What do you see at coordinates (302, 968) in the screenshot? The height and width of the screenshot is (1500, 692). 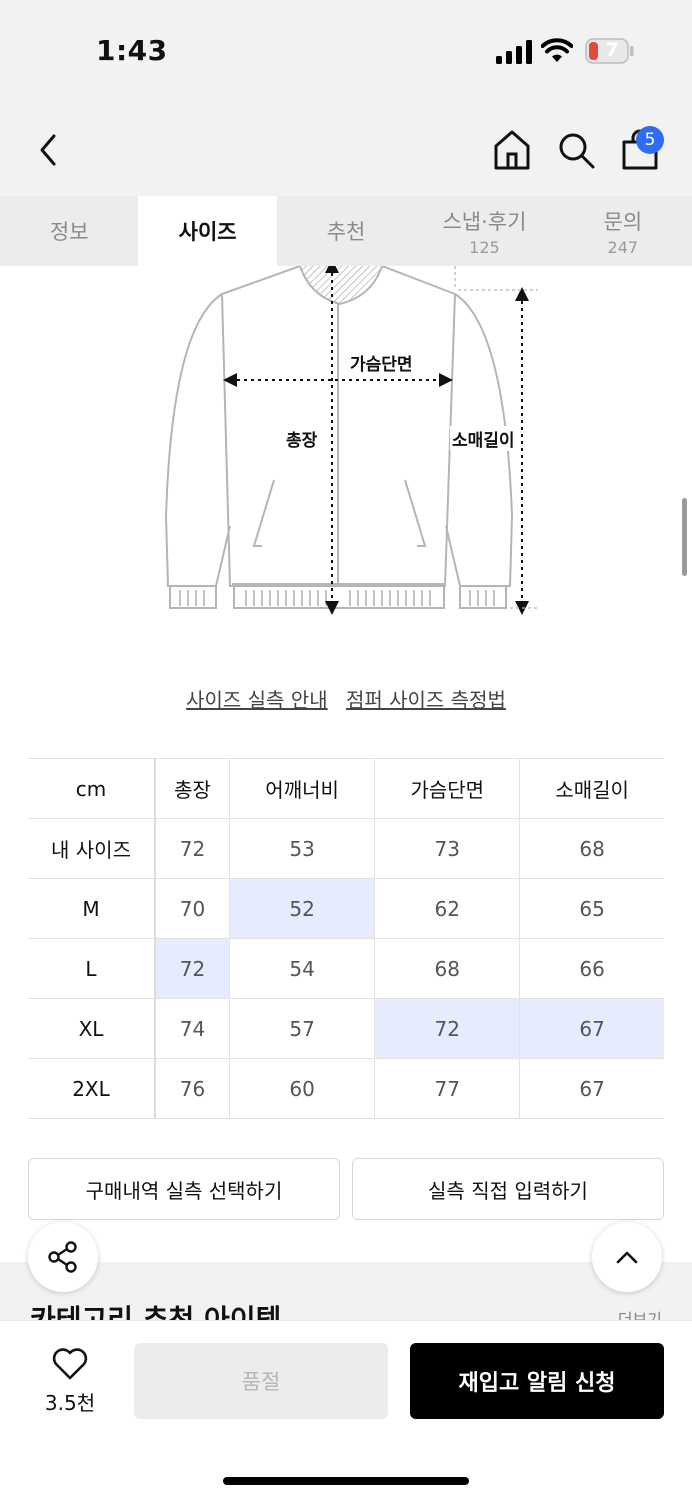 I see `table-cell: 54` at bounding box center [302, 968].